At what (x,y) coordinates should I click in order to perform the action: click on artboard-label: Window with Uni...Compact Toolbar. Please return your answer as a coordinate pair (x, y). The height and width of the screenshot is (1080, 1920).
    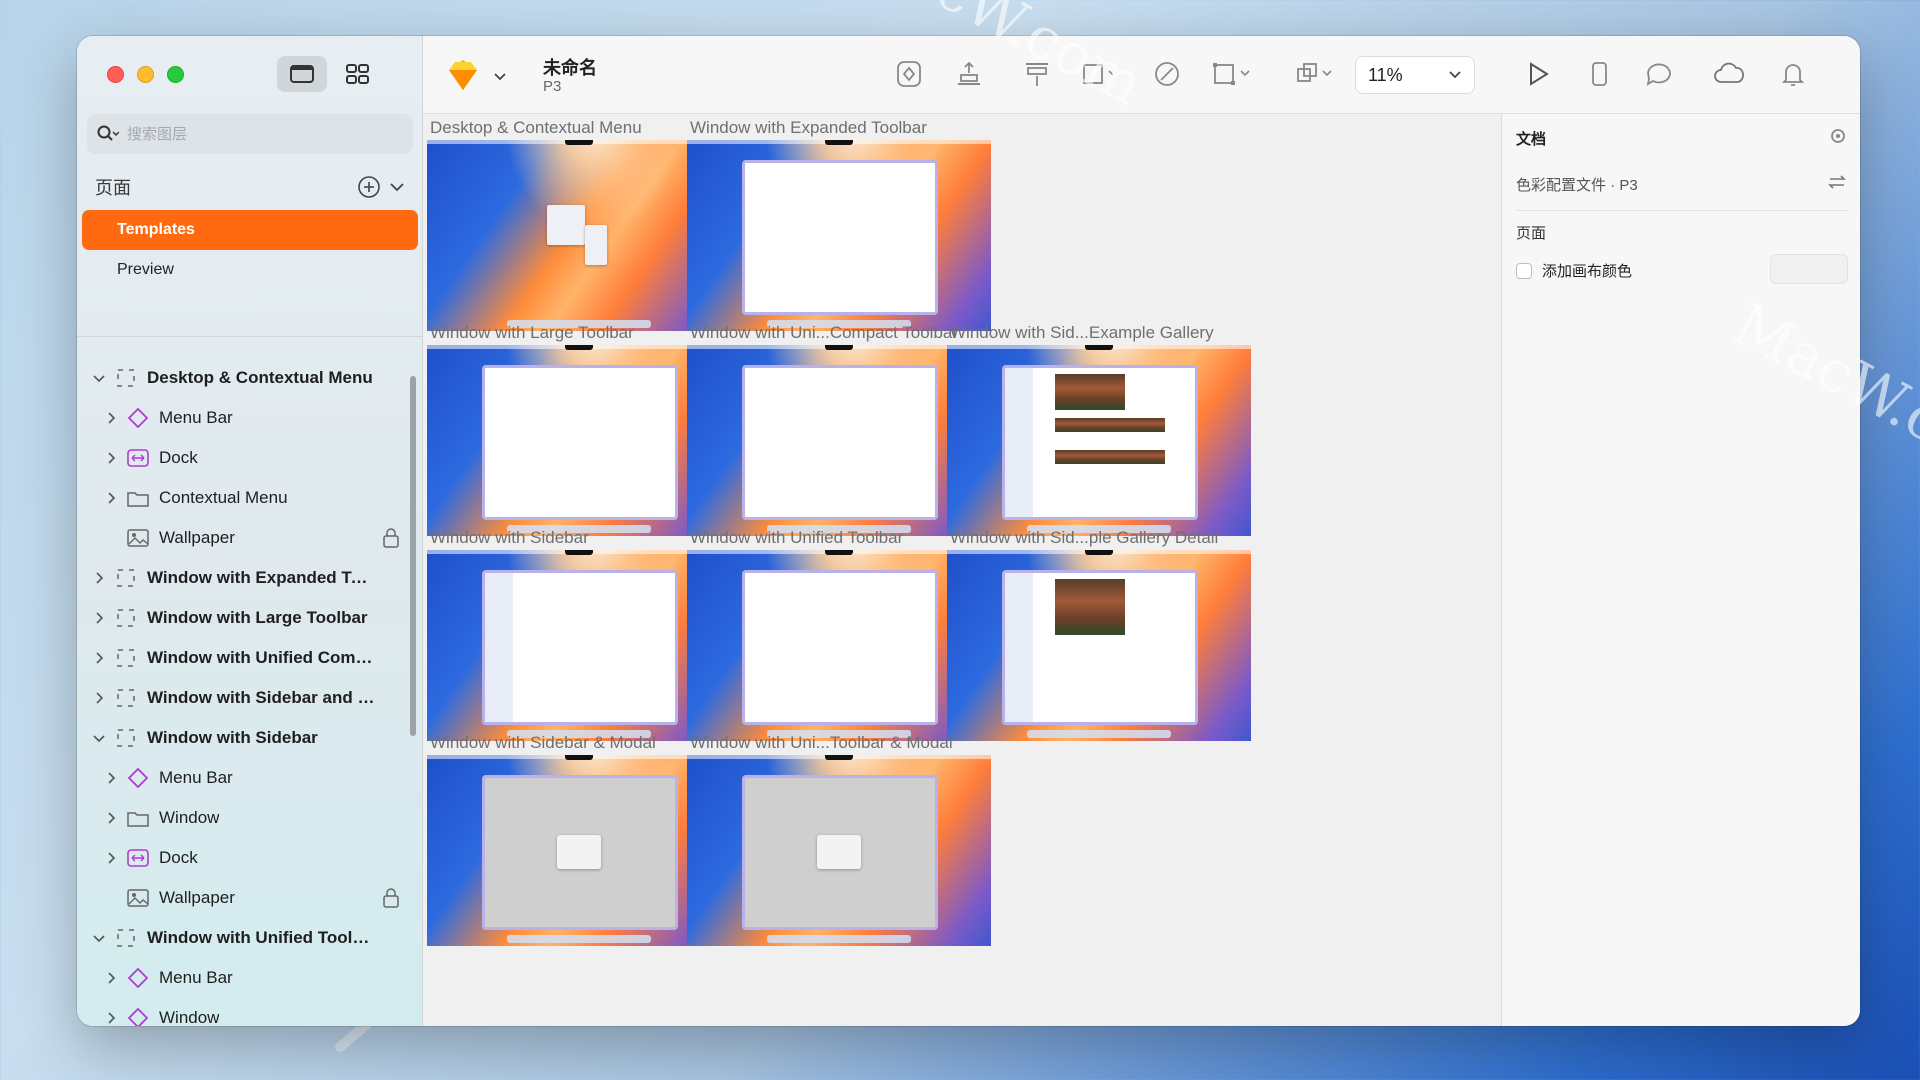
    Looking at the image, I should click on (824, 333).